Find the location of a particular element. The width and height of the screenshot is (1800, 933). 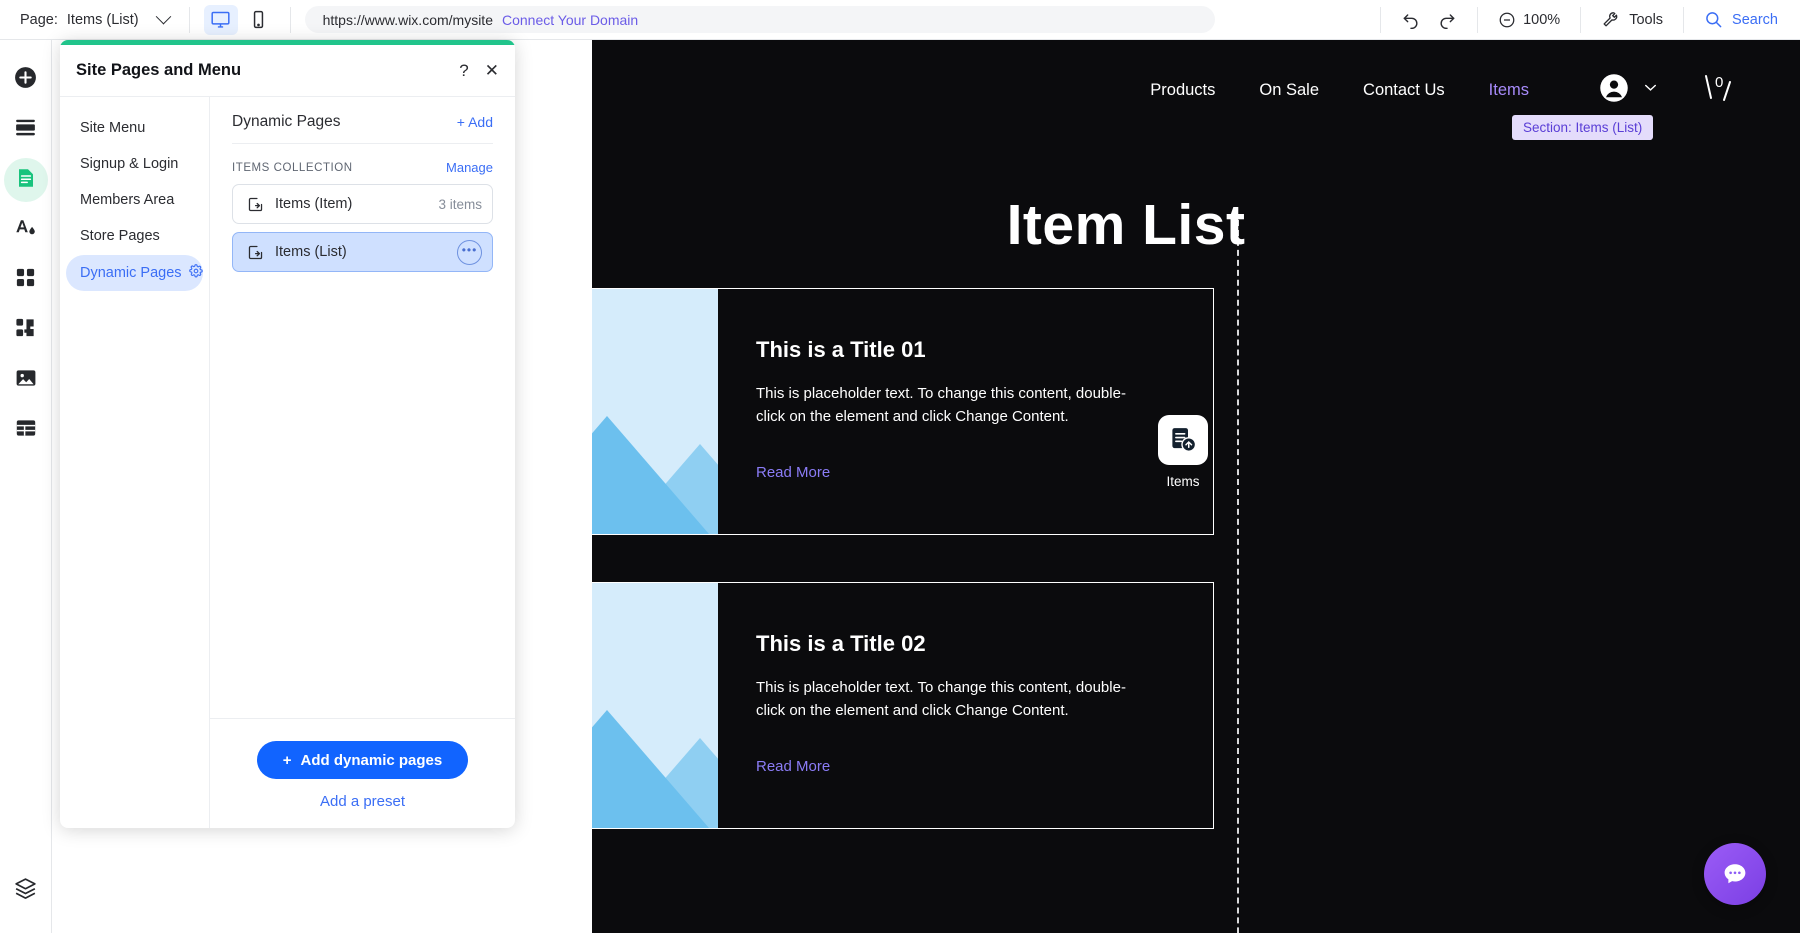

dynamic-pages-header: Dynamic Pages + Add is located at coordinates (362, 120).